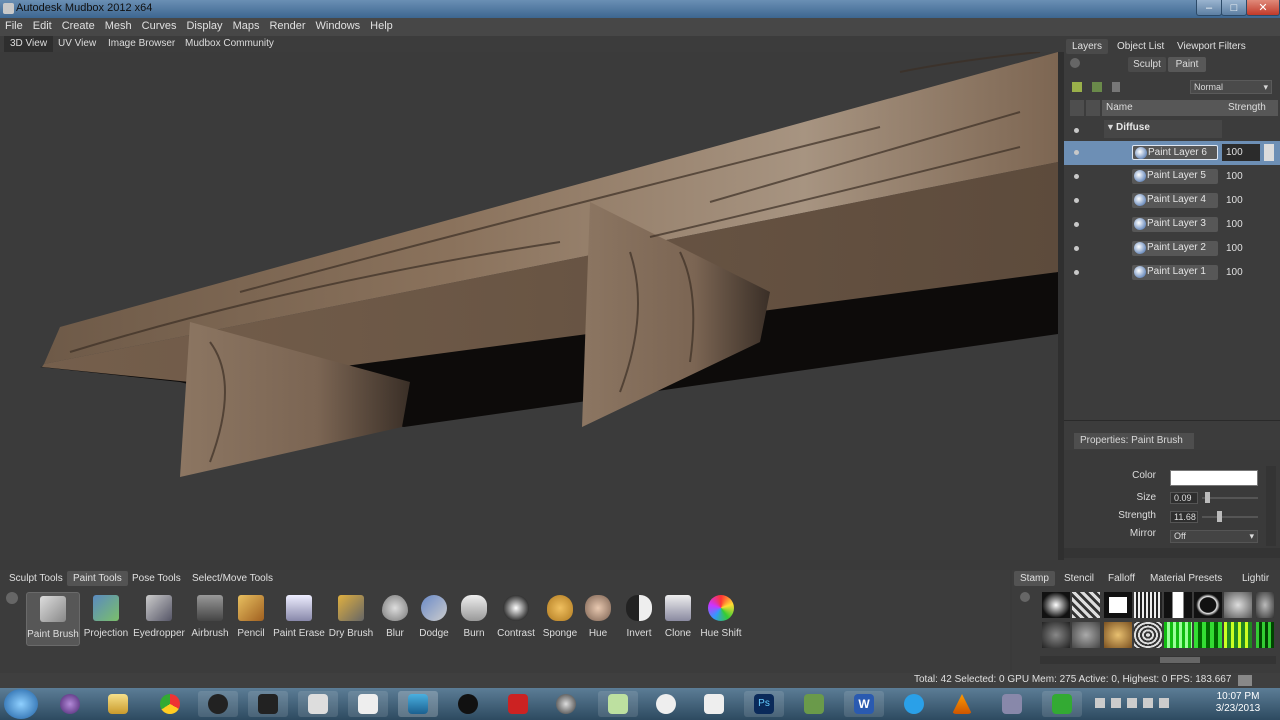 This screenshot has width=1280, height=720. I want to click on tab-select-move-tools: Select/Move Tools, so click(232, 578).